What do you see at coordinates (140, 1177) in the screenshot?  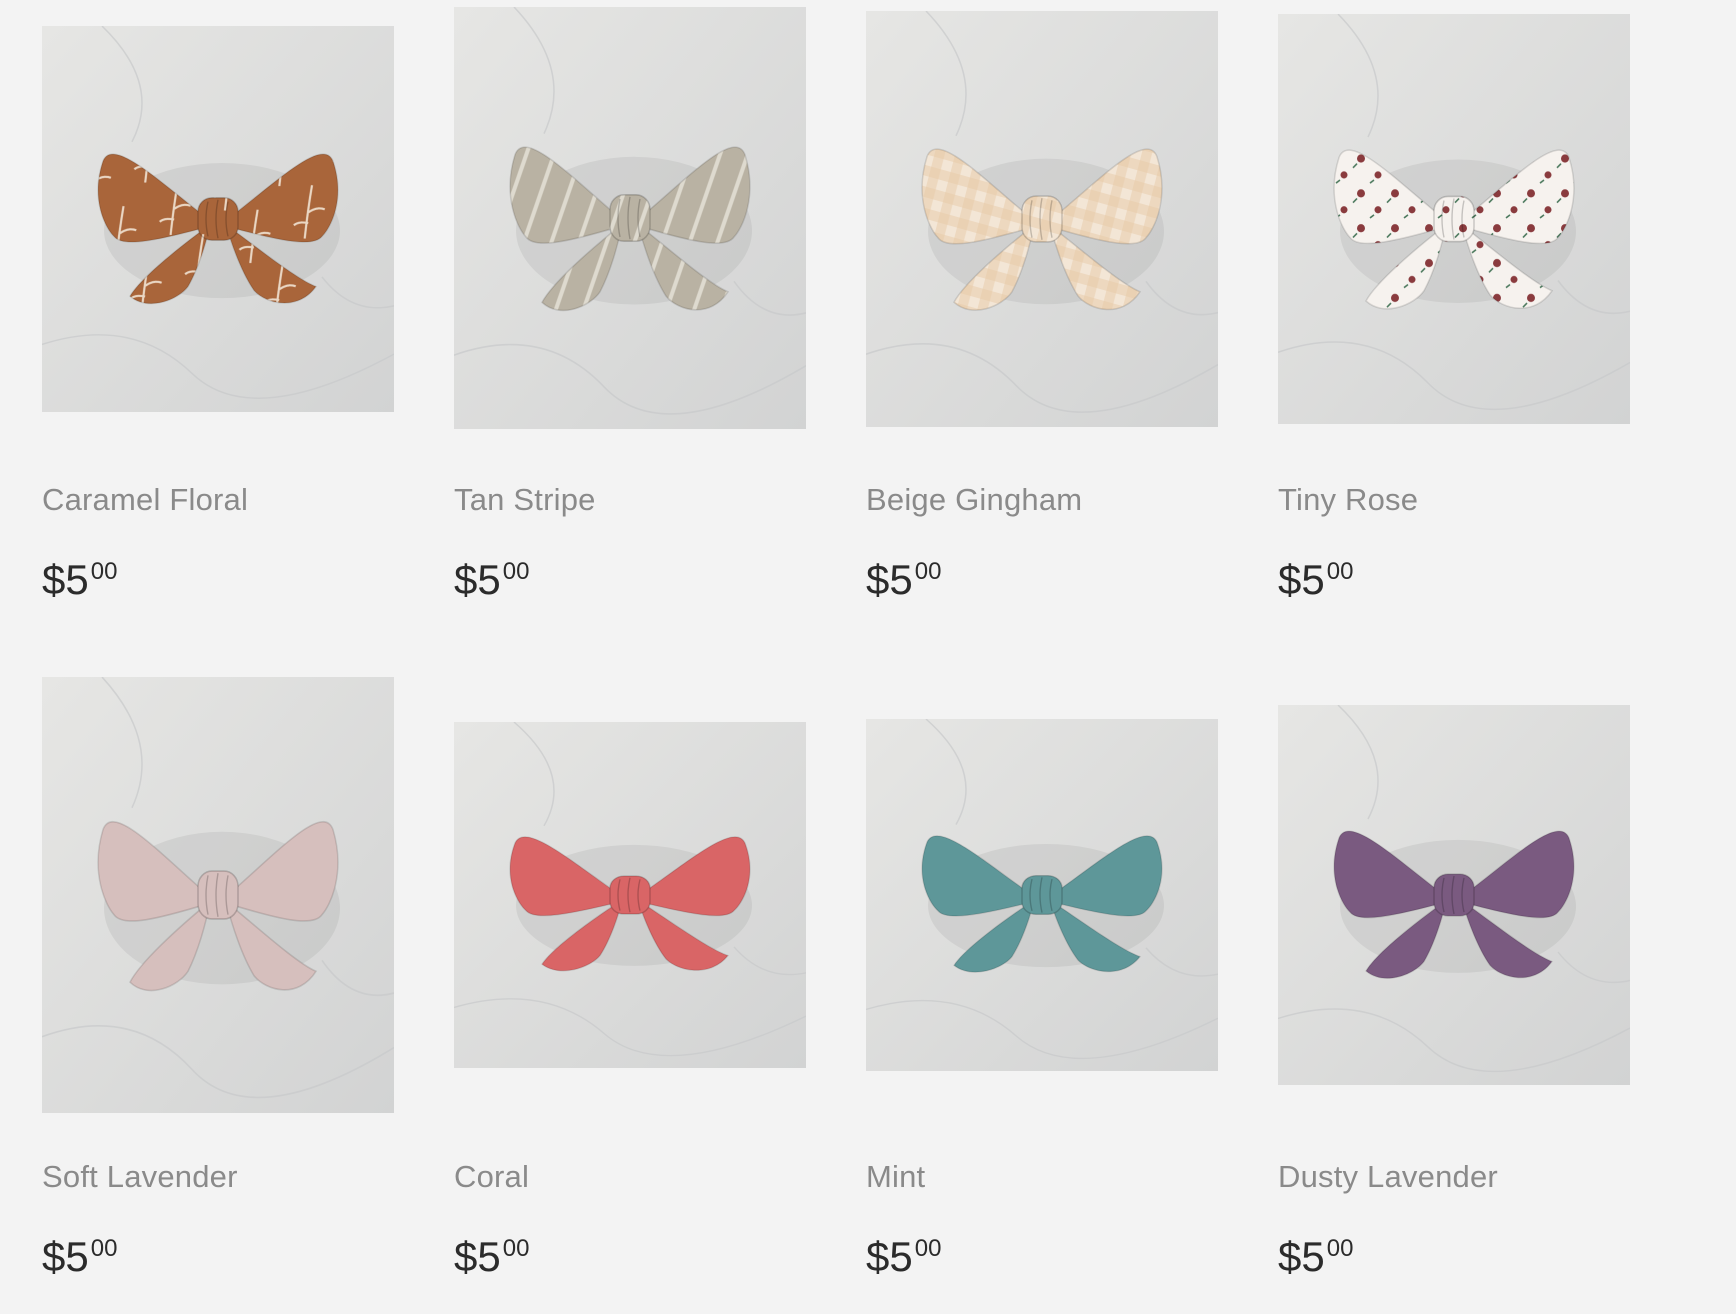 I see `product-title: Soft Lavender` at bounding box center [140, 1177].